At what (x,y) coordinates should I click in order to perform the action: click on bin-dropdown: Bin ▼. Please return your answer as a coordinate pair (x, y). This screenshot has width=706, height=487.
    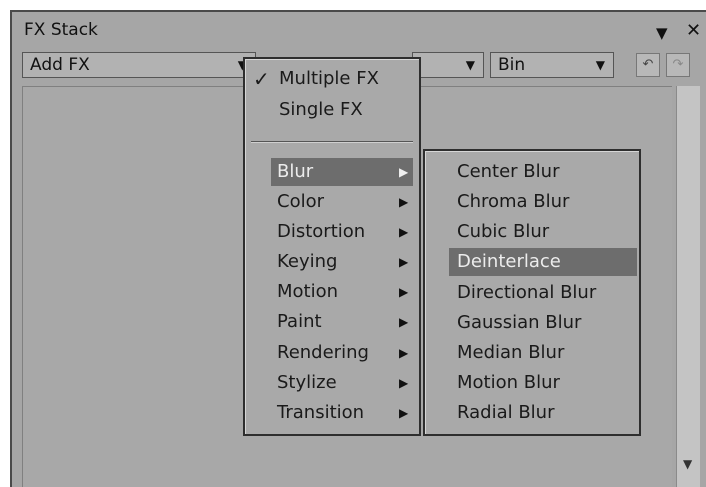
    Looking at the image, I should click on (552, 65).